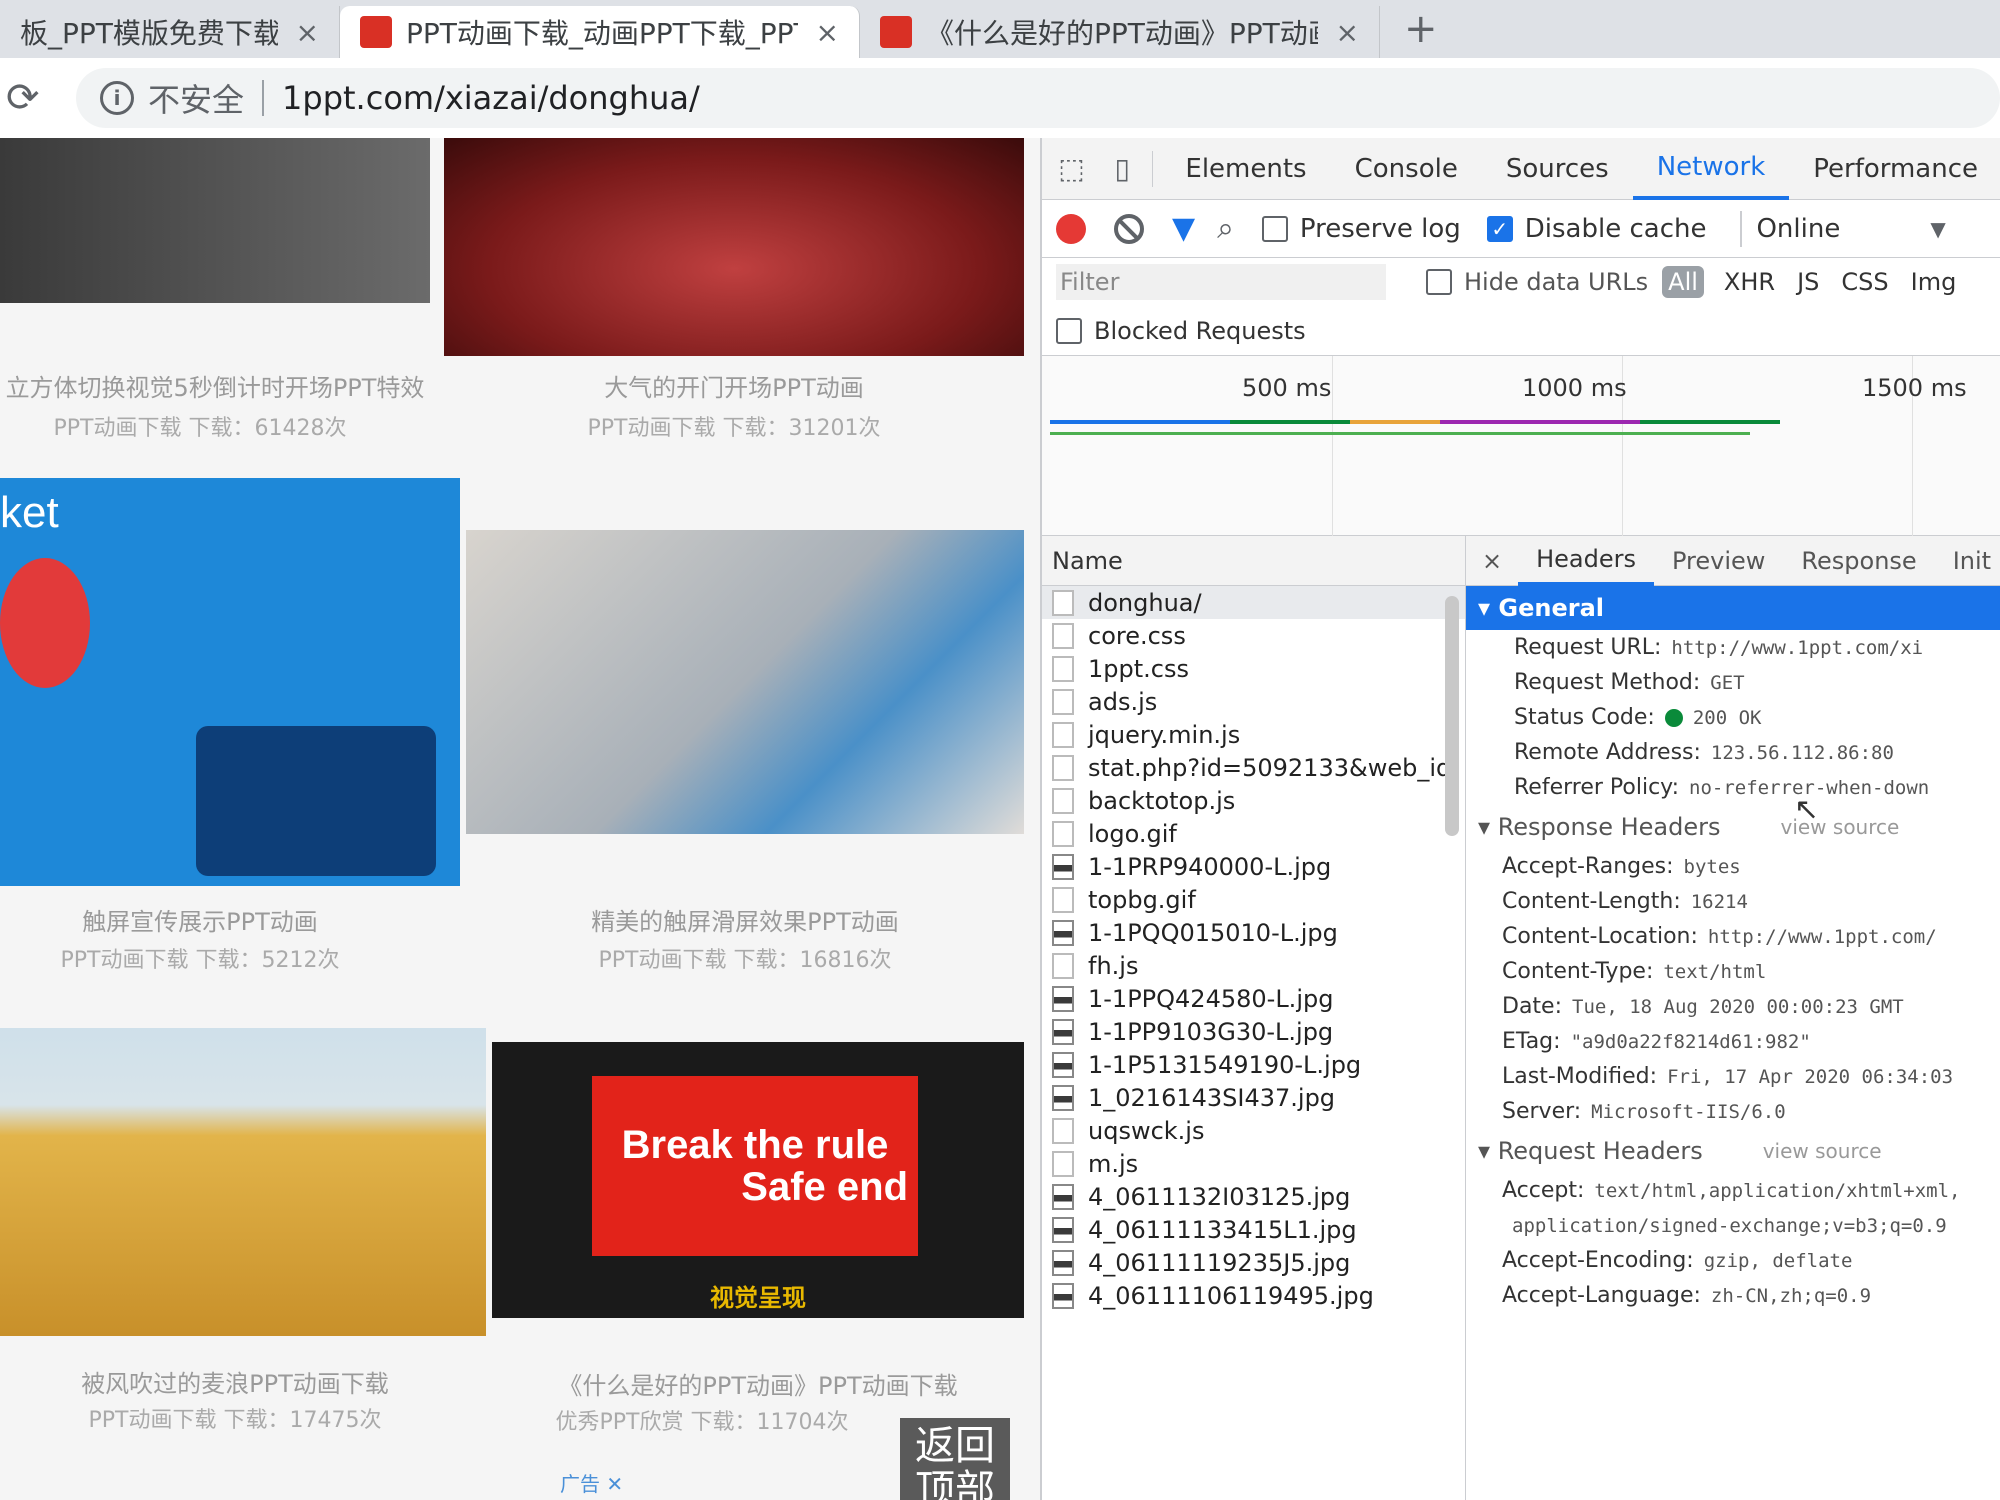 The height and width of the screenshot is (1500, 2000). Describe the element at coordinates (1749, 282) in the screenshot. I see `type-filter-xhr: XHR` at that location.